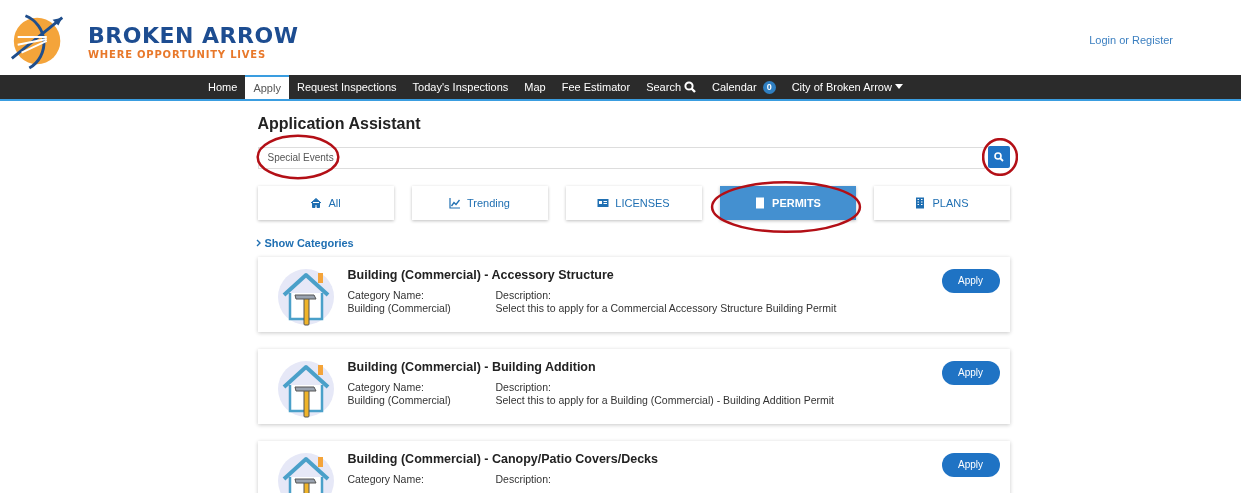  I want to click on login-link: Login or Register, so click(1131, 40).